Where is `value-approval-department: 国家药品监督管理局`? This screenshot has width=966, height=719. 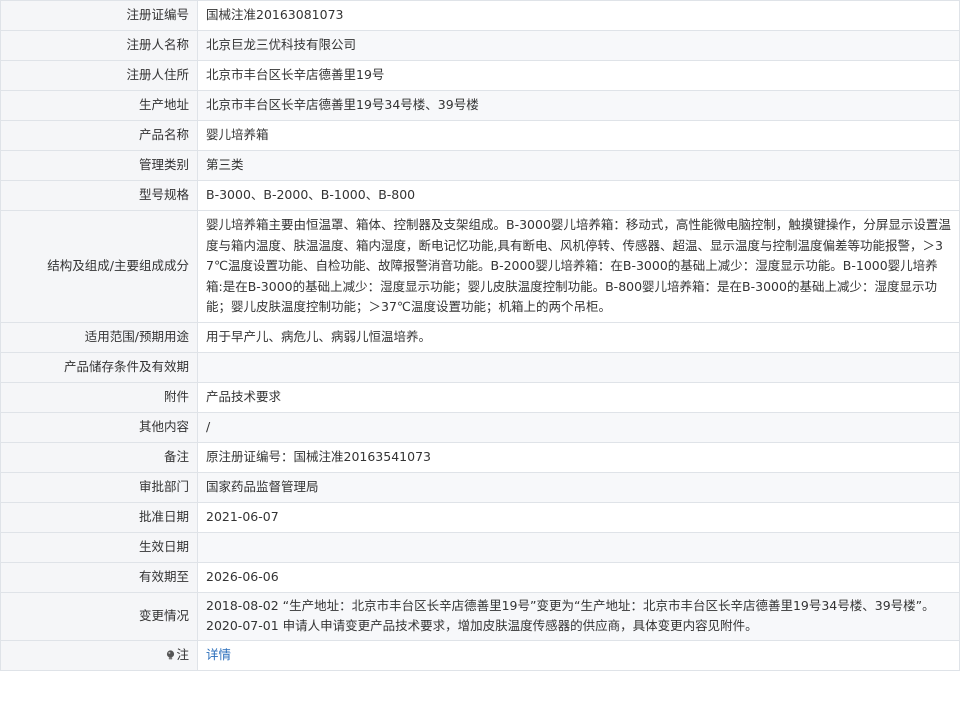
value-approval-department: 国家药品监督管理局 is located at coordinates (578, 487).